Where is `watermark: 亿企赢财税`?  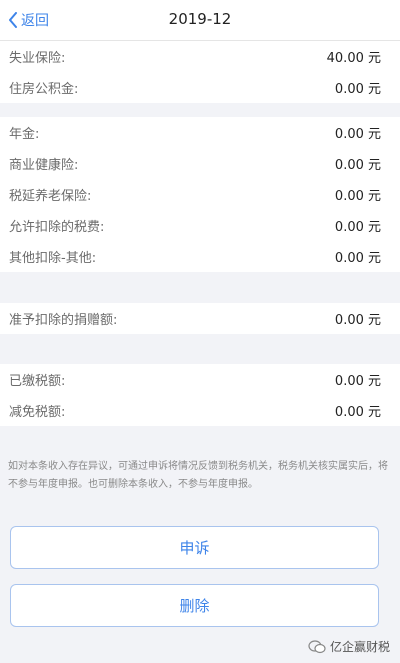 watermark: 亿企赢财税 is located at coordinates (349, 646).